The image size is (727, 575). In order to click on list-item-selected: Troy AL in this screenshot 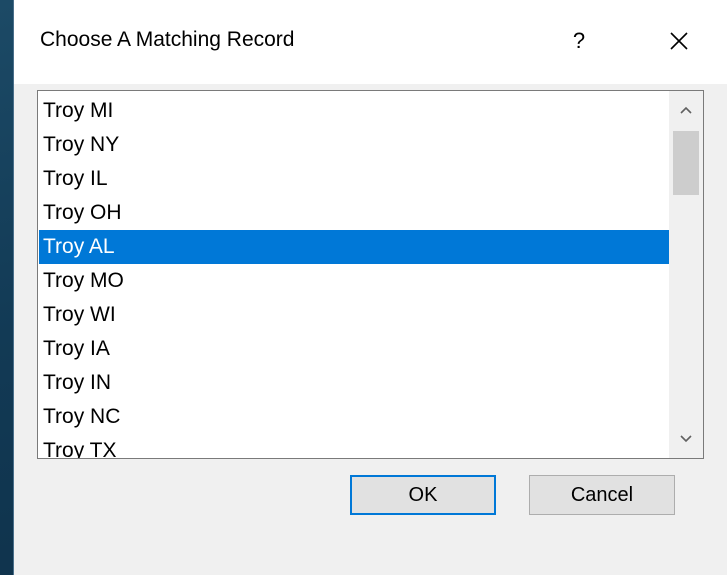, I will do `click(355, 247)`.